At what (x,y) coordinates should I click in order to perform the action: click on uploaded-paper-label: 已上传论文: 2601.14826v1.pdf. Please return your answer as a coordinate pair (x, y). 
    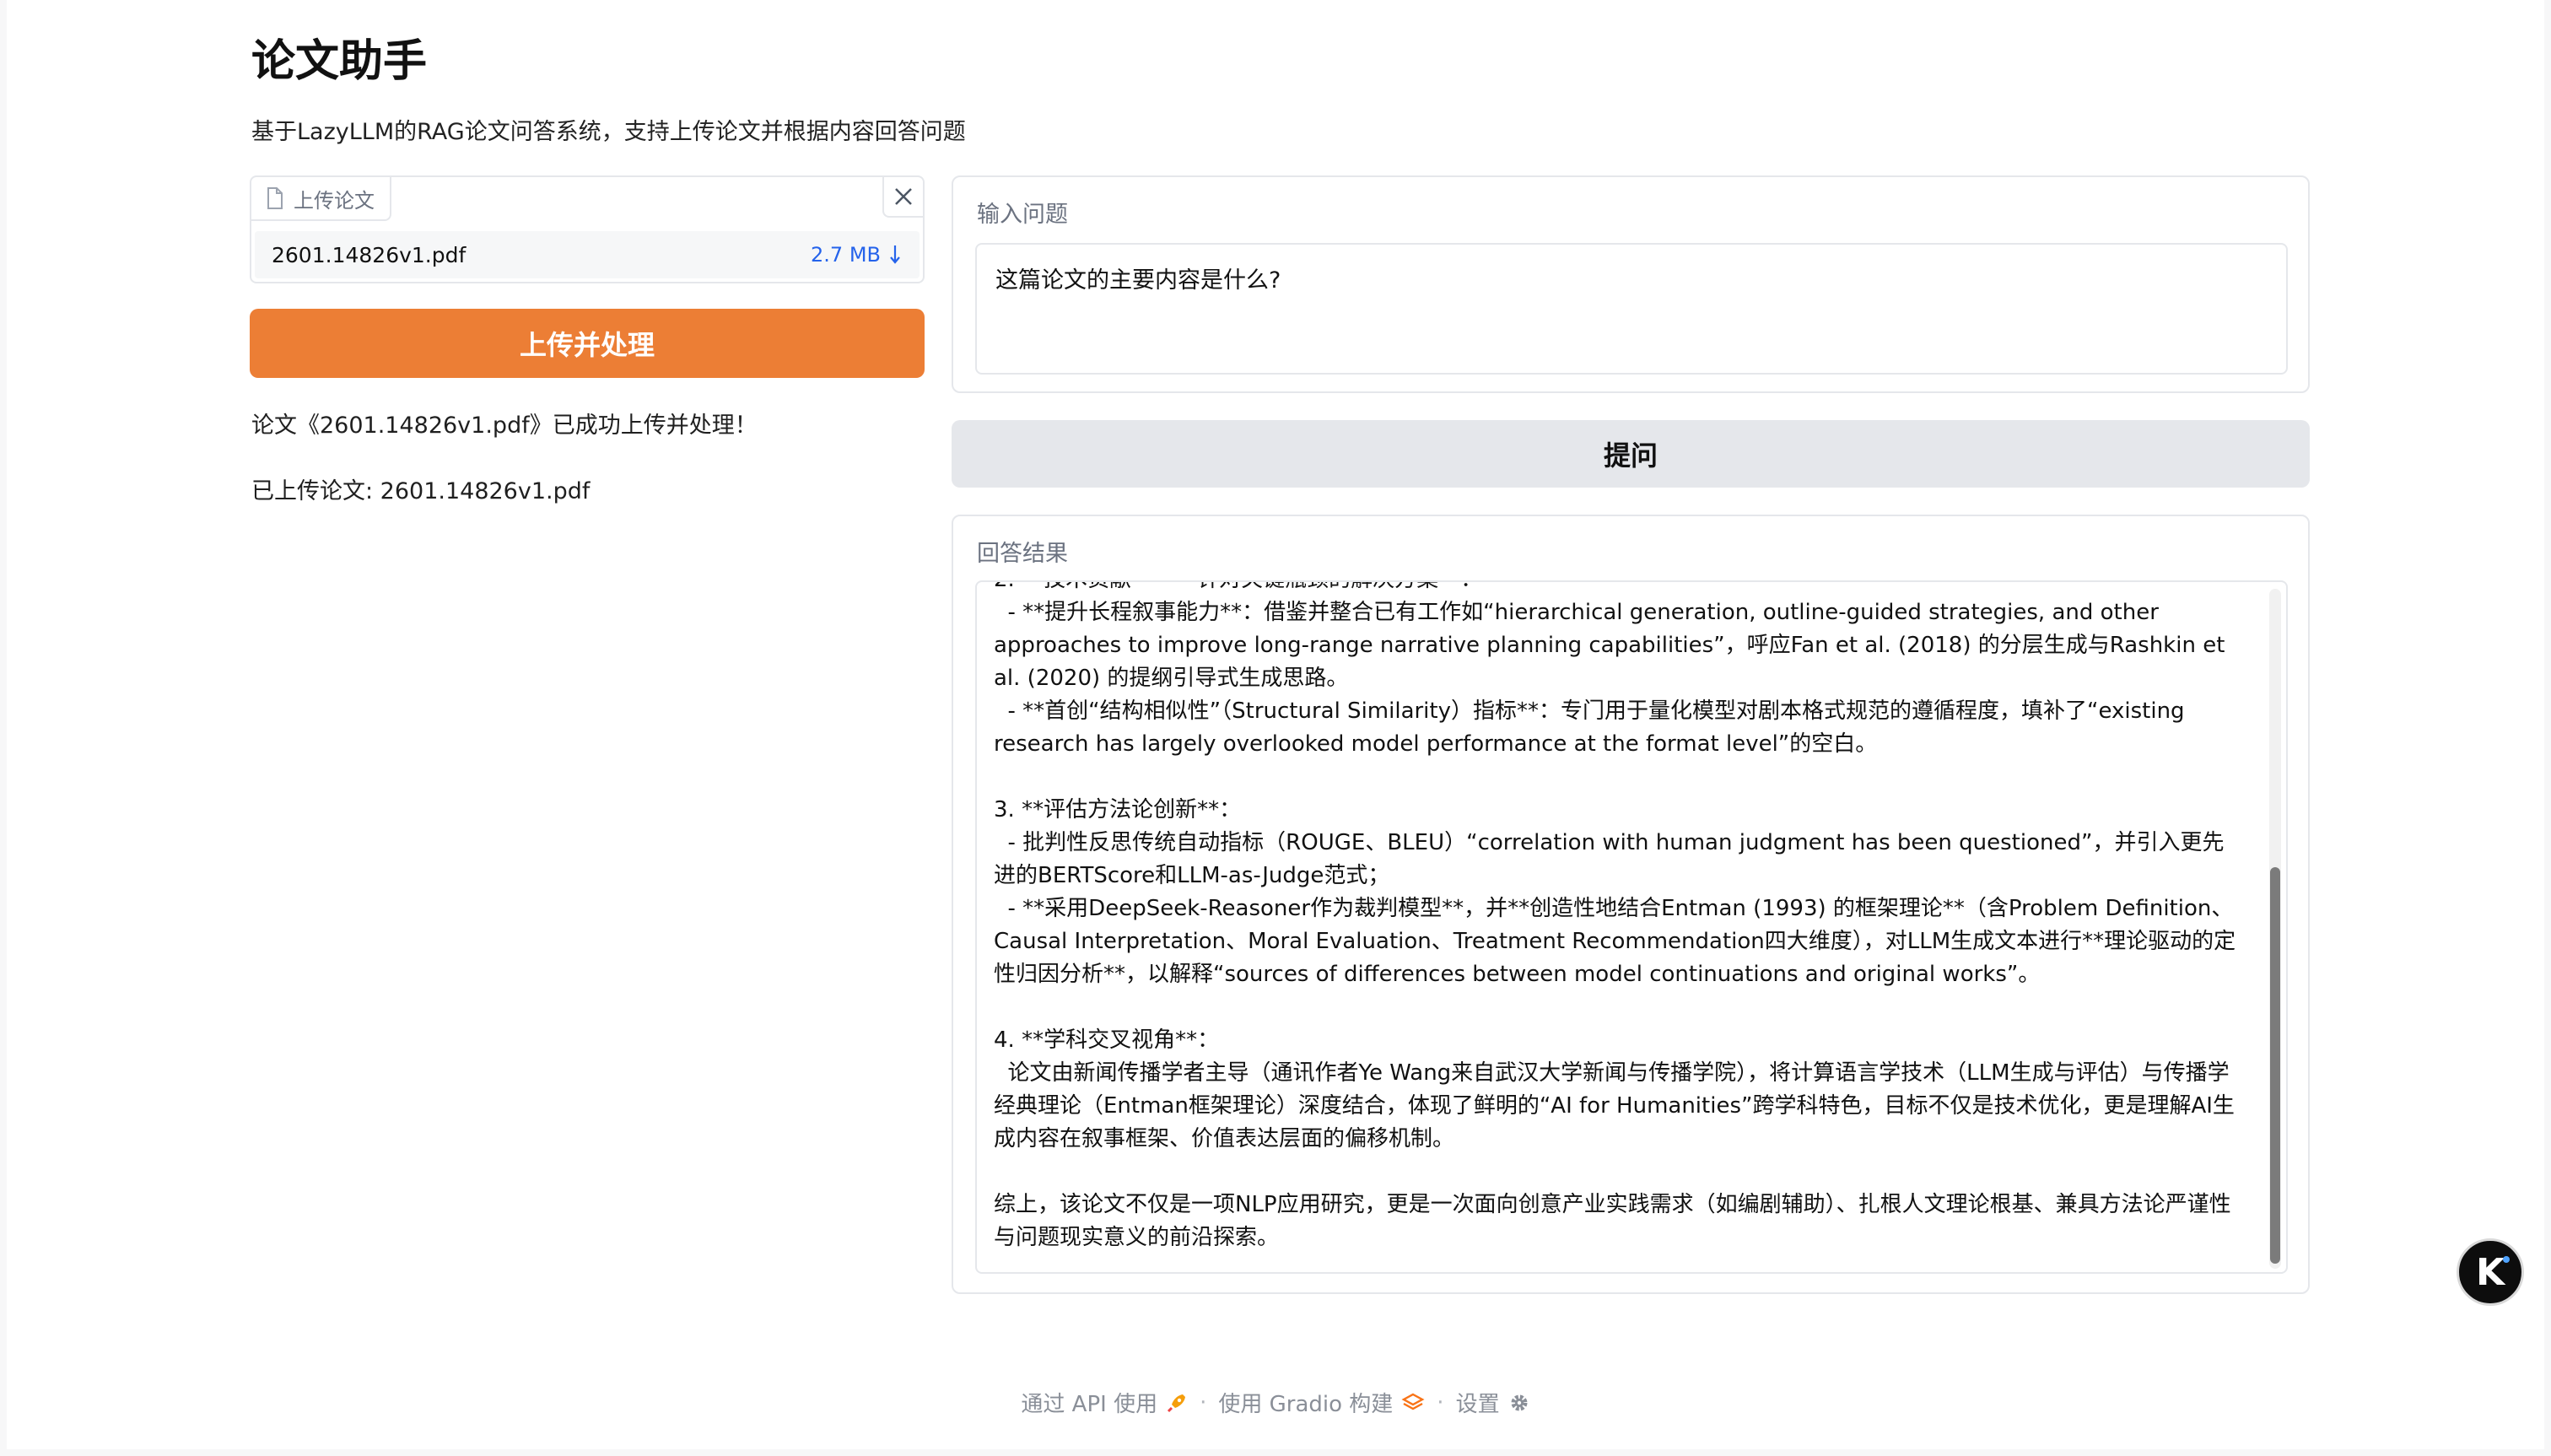
    Looking at the image, I should click on (421, 491).